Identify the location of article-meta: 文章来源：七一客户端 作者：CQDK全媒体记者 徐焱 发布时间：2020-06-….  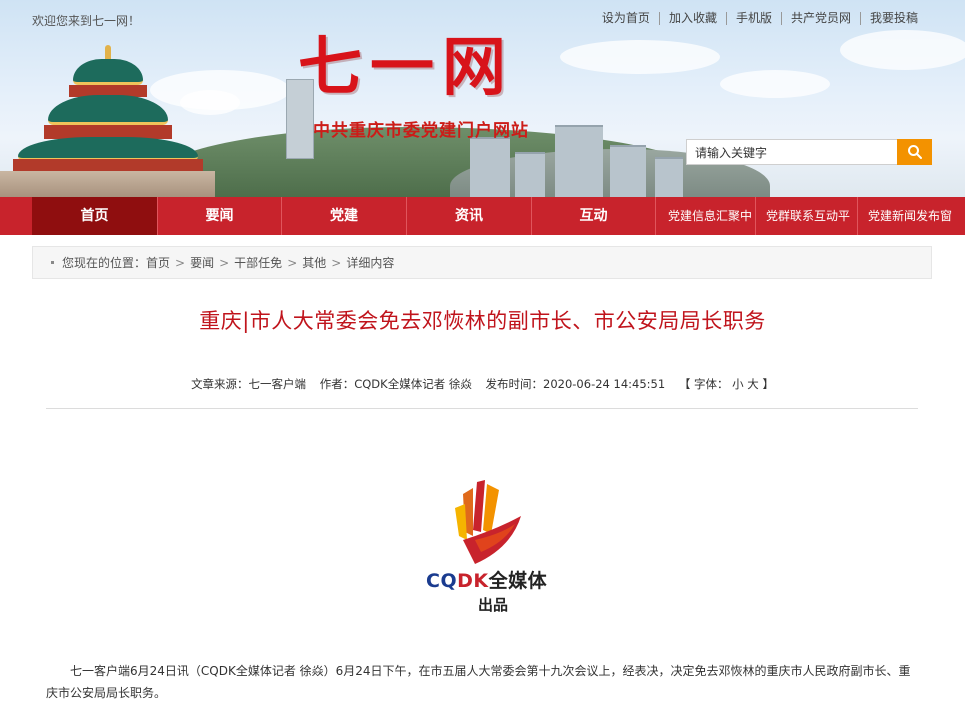
(482, 384).